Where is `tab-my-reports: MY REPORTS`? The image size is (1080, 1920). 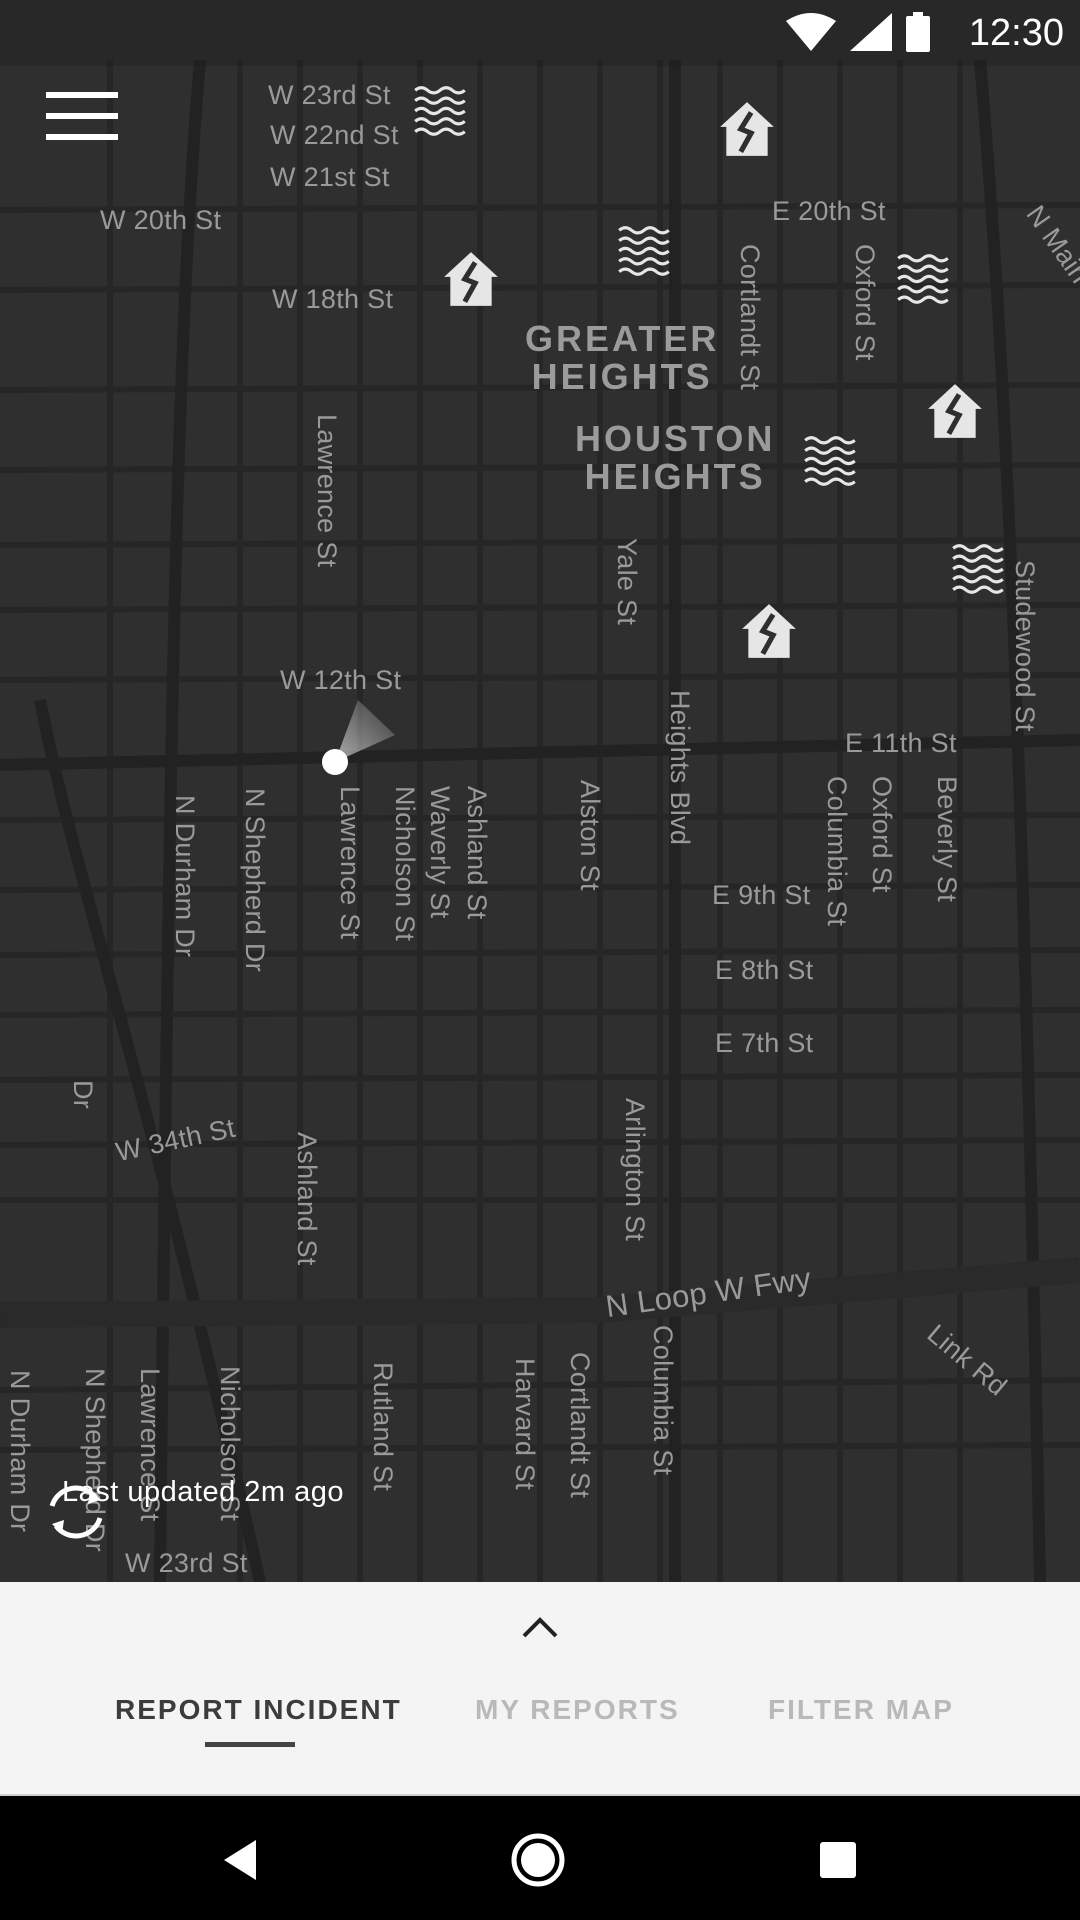
tab-my-reports: MY REPORTS is located at coordinates (577, 1710).